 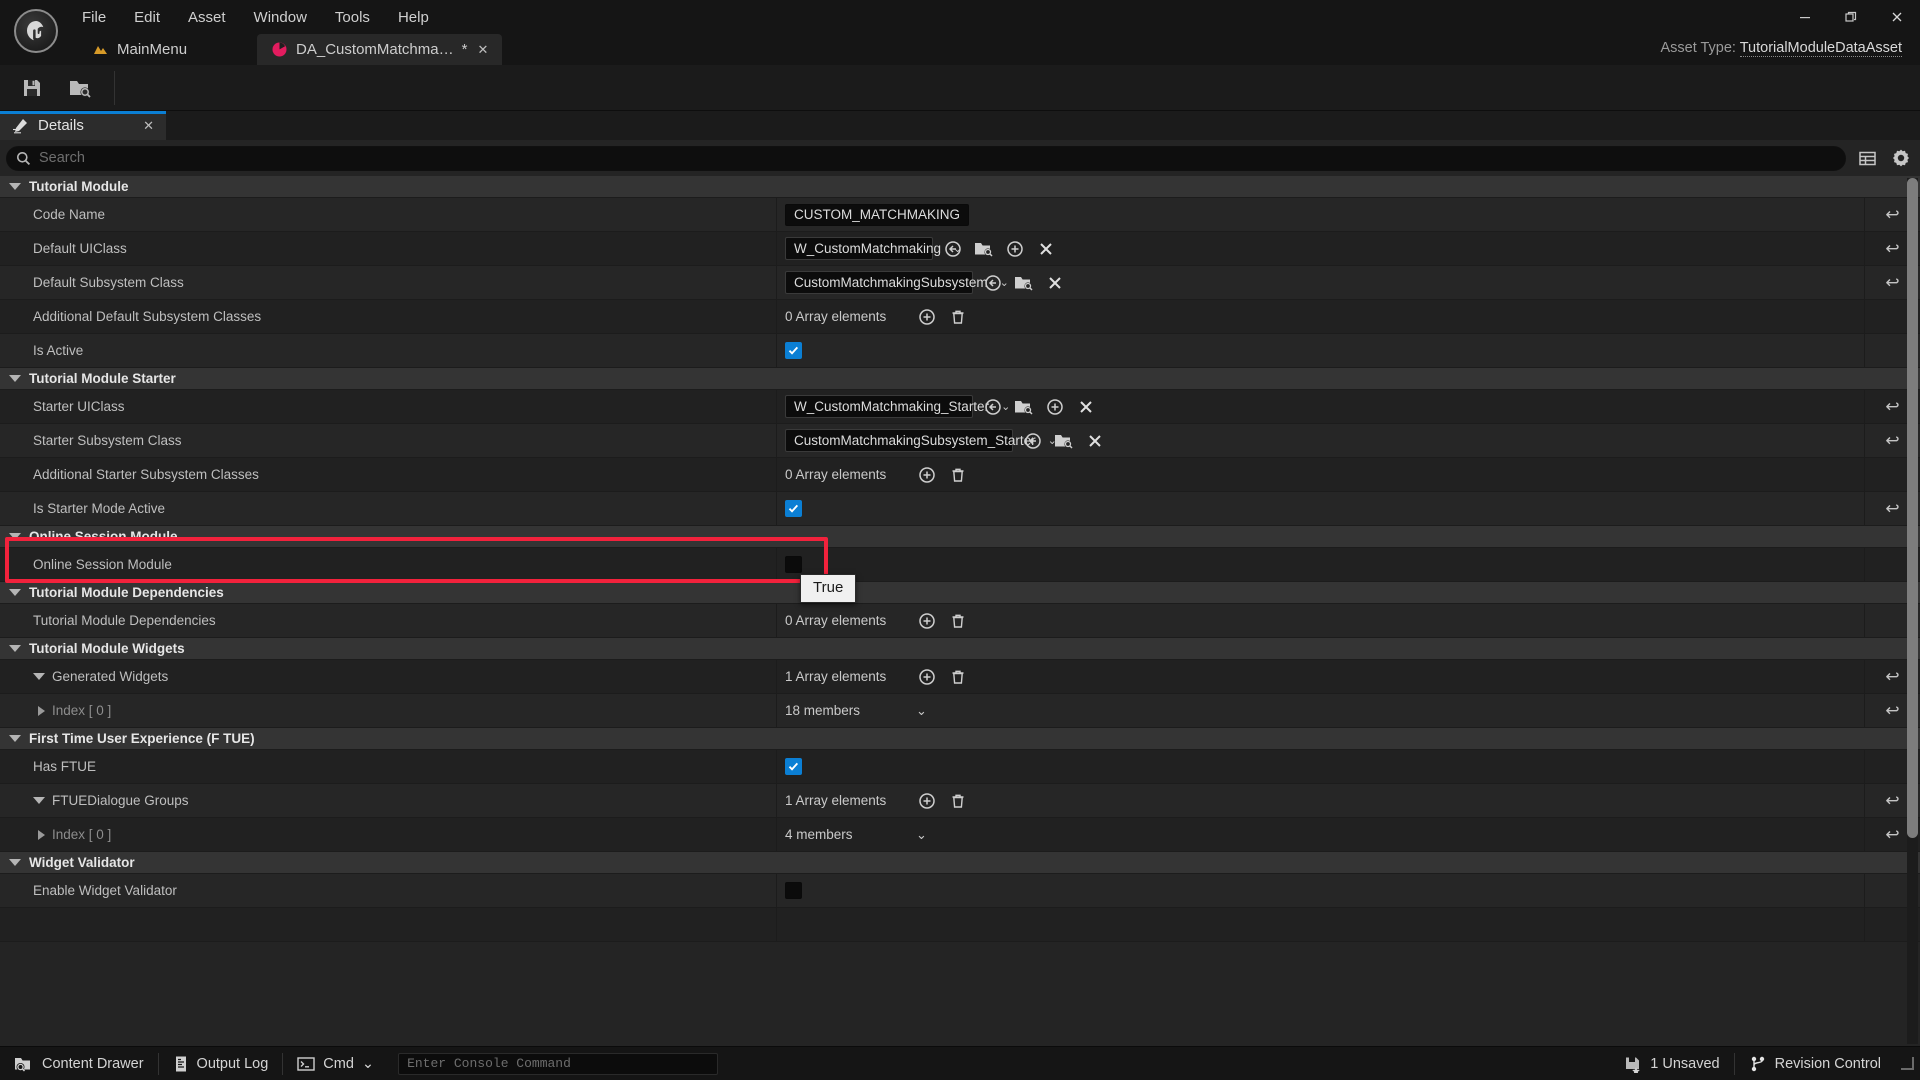 I want to click on category-tutorial-module-starter: Tutorial Module Starter, so click(x=960, y=379).